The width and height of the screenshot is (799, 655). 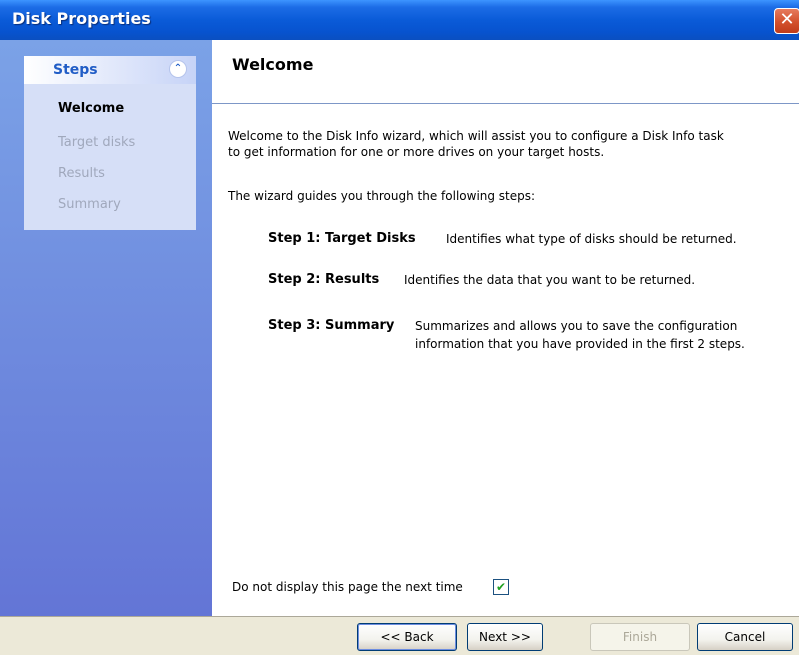 What do you see at coordinates (505, 637) in the screenshot?
I see `next-button: Next >>` at bounding box center [505, 637].